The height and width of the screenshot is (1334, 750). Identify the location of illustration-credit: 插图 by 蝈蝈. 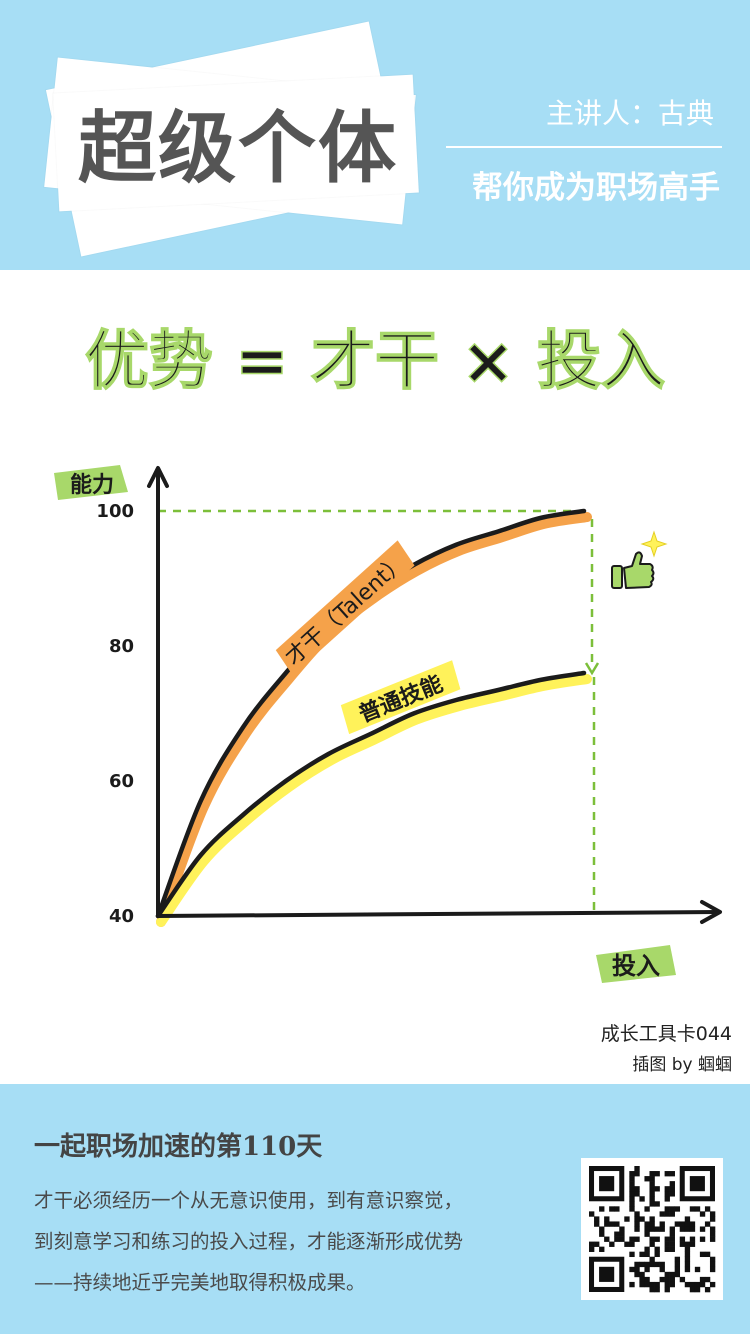
(682, 1065).